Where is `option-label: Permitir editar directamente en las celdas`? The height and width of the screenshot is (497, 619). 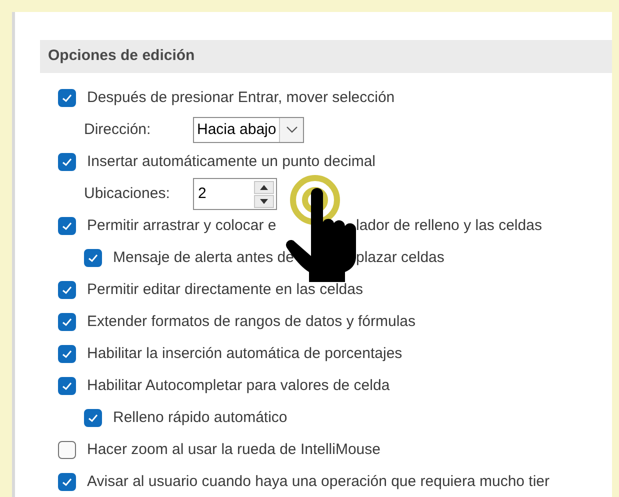 option-label: Permitir editar directamente en las celdas is located at coordinates (225, 290).